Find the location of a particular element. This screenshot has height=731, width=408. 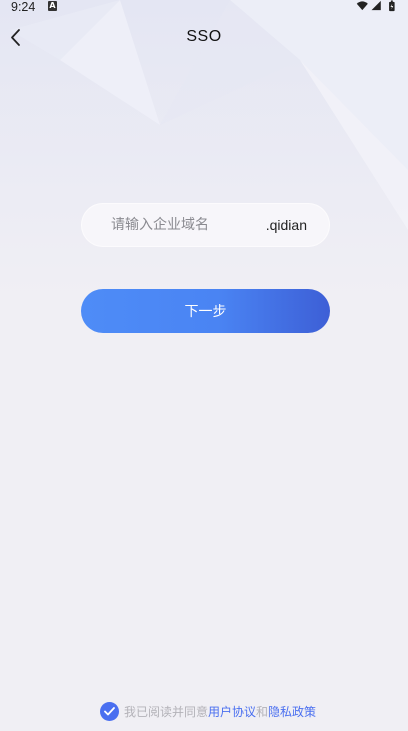

privacy-policy-link: 隐私政策 is located at coordinates (292, 711).